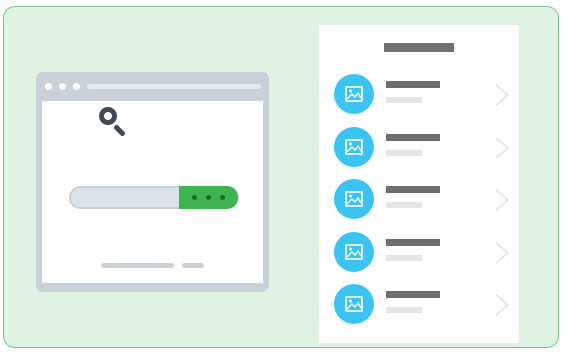  What do you see at coordinates (108, 116) in the screenshot?
I see `magnifier-icon` at bounding box center [108, 116].